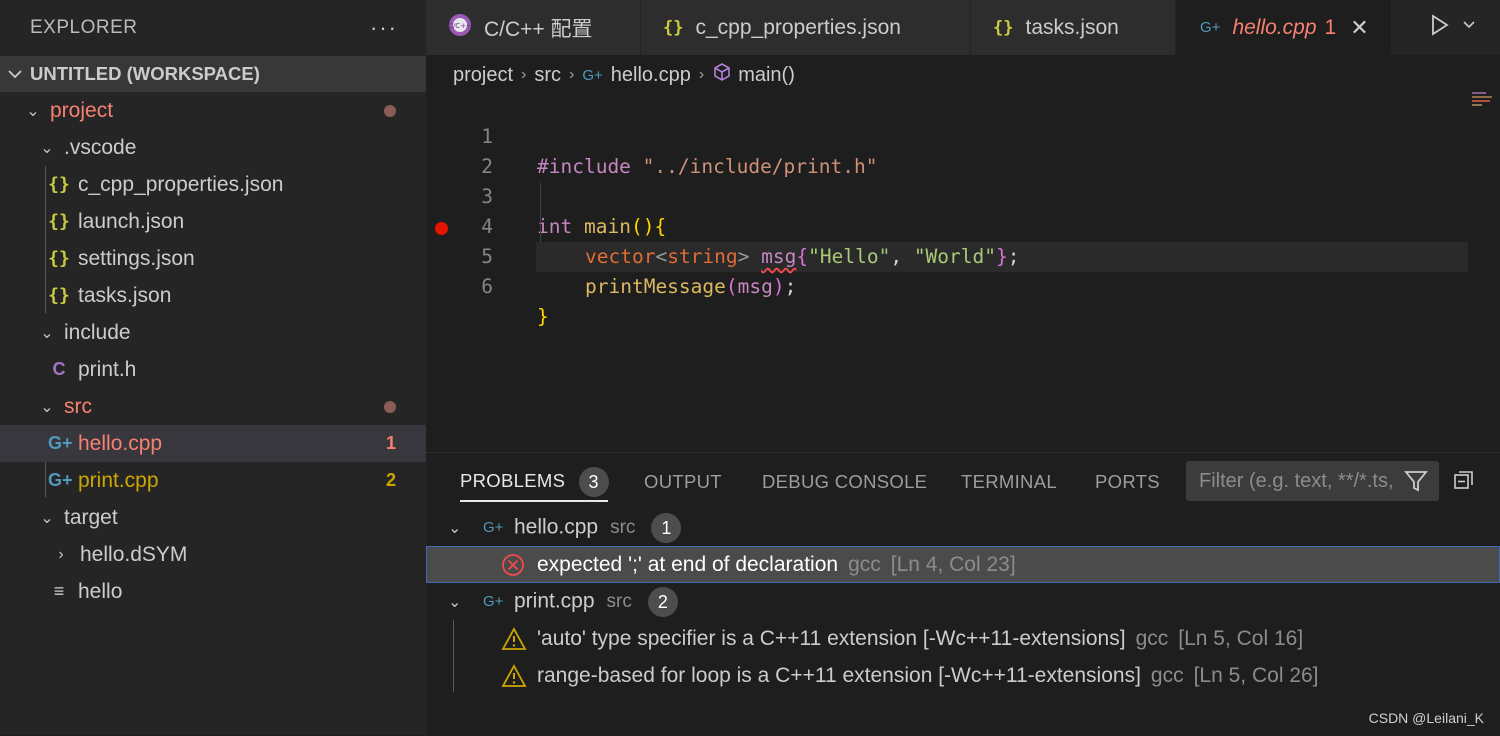 The image size is (1500, 736). What do you see at coordinates (91, 517) in the screenshot?
I see `tree-item-label: target` at bounding box center [91, 517].